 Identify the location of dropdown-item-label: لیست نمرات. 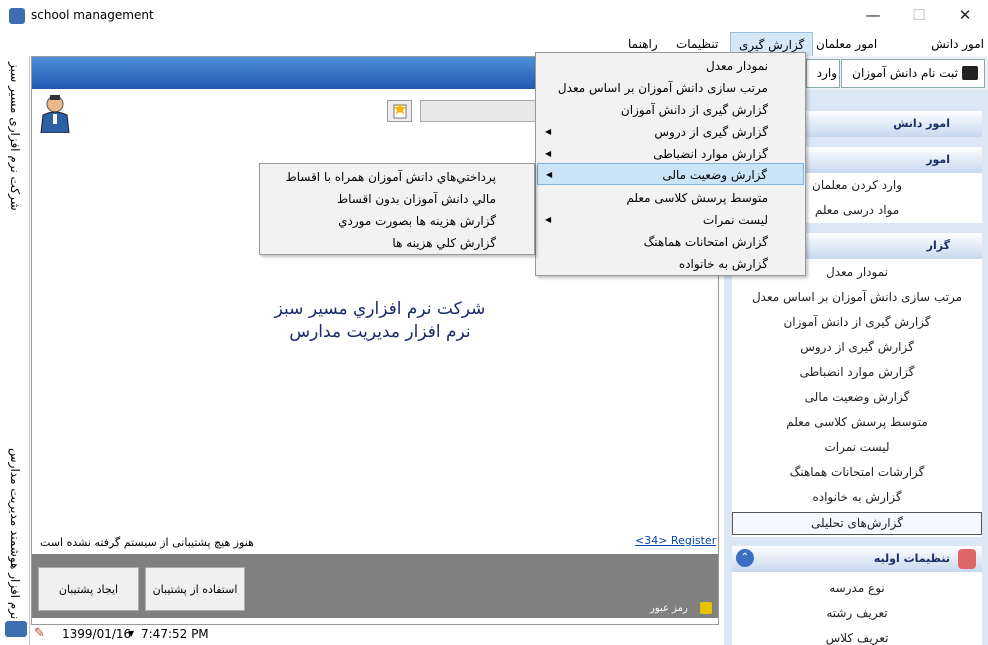
(735, 220).